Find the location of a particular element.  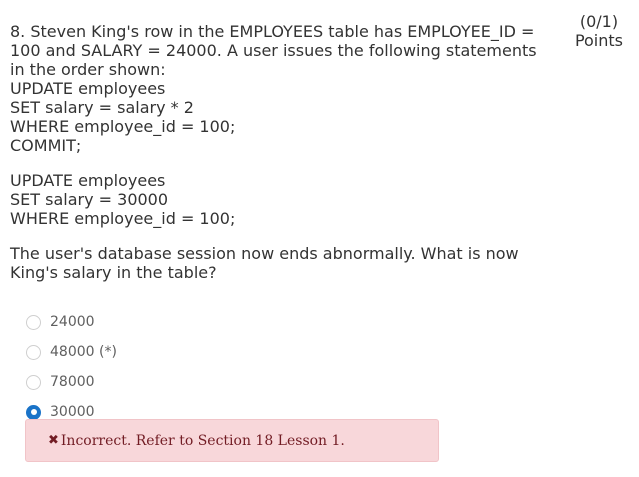

option-label: 78000 is located at coordinates (72, 382).